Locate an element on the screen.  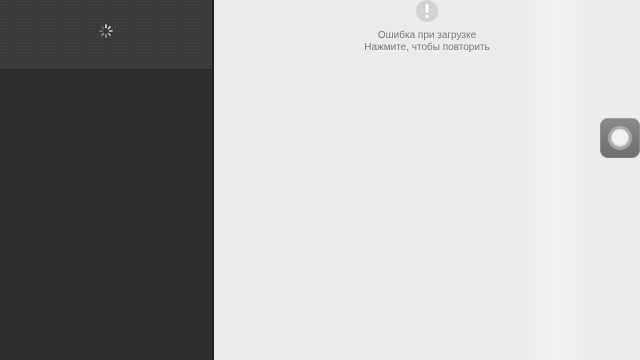
sidebar-loading-area is located at coordinates (106, 35).